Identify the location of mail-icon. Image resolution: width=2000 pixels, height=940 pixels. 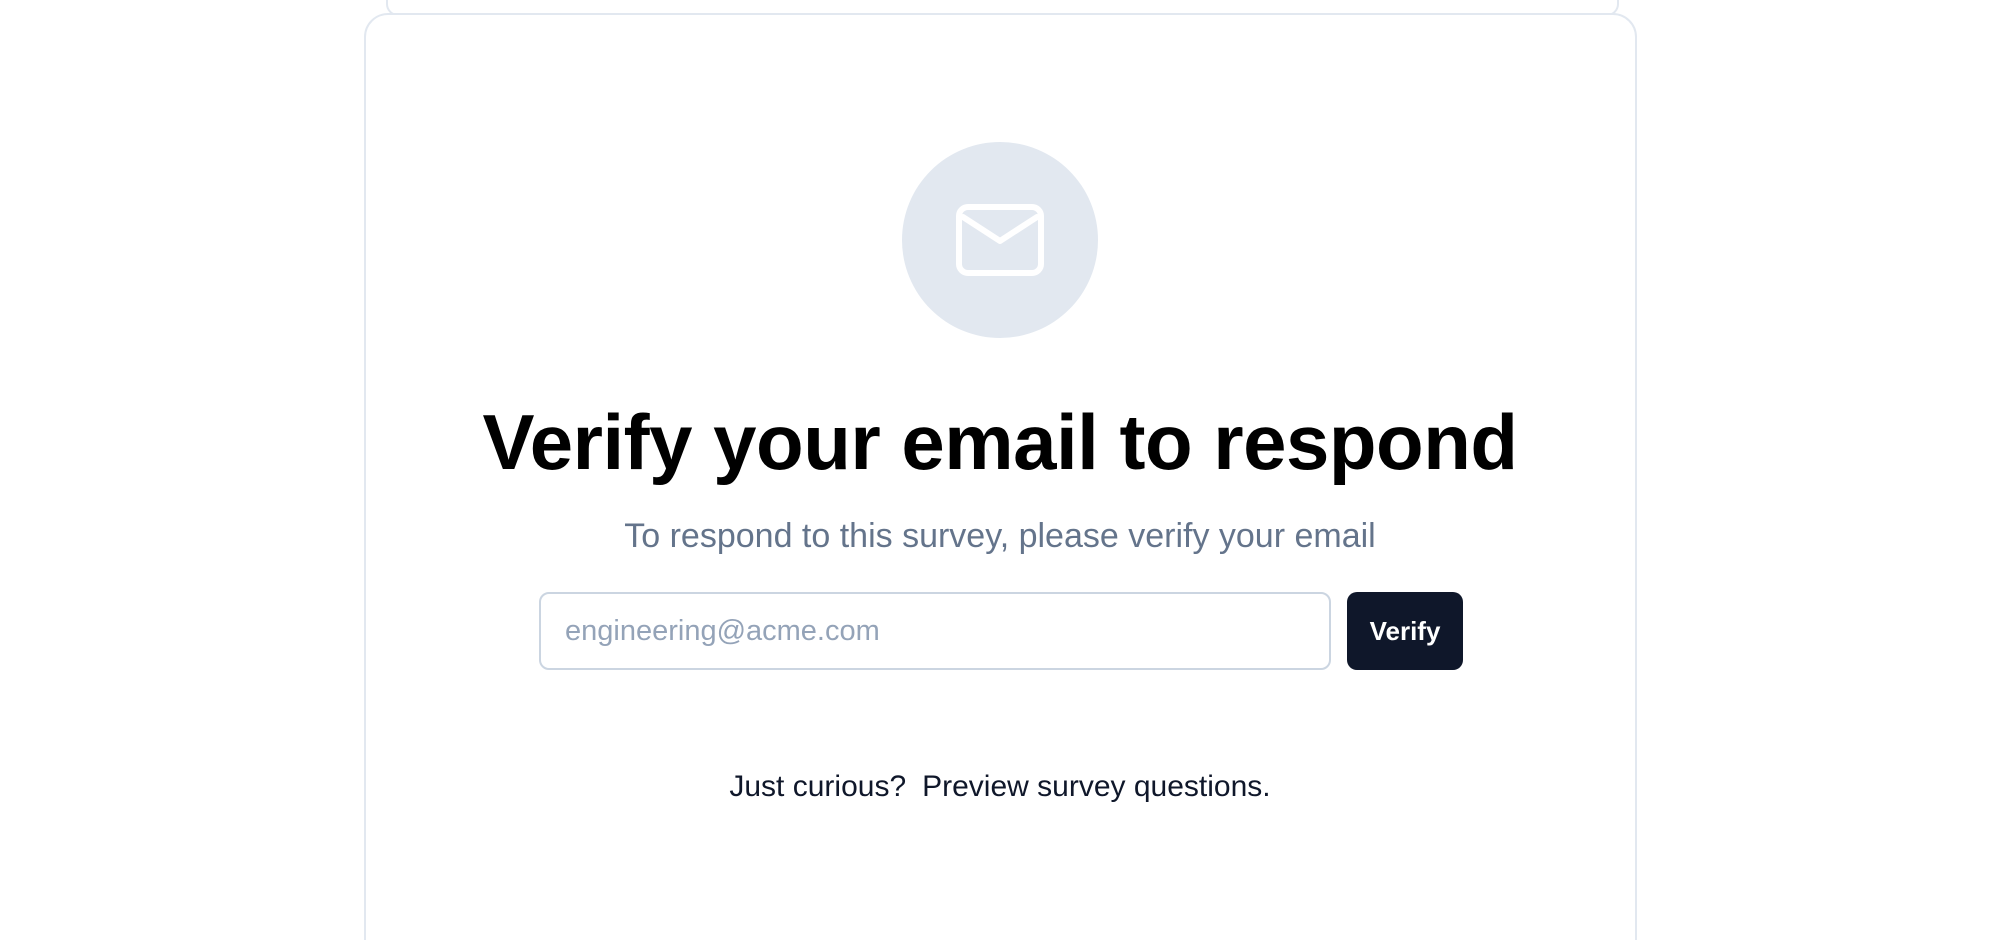
(1000, 240).